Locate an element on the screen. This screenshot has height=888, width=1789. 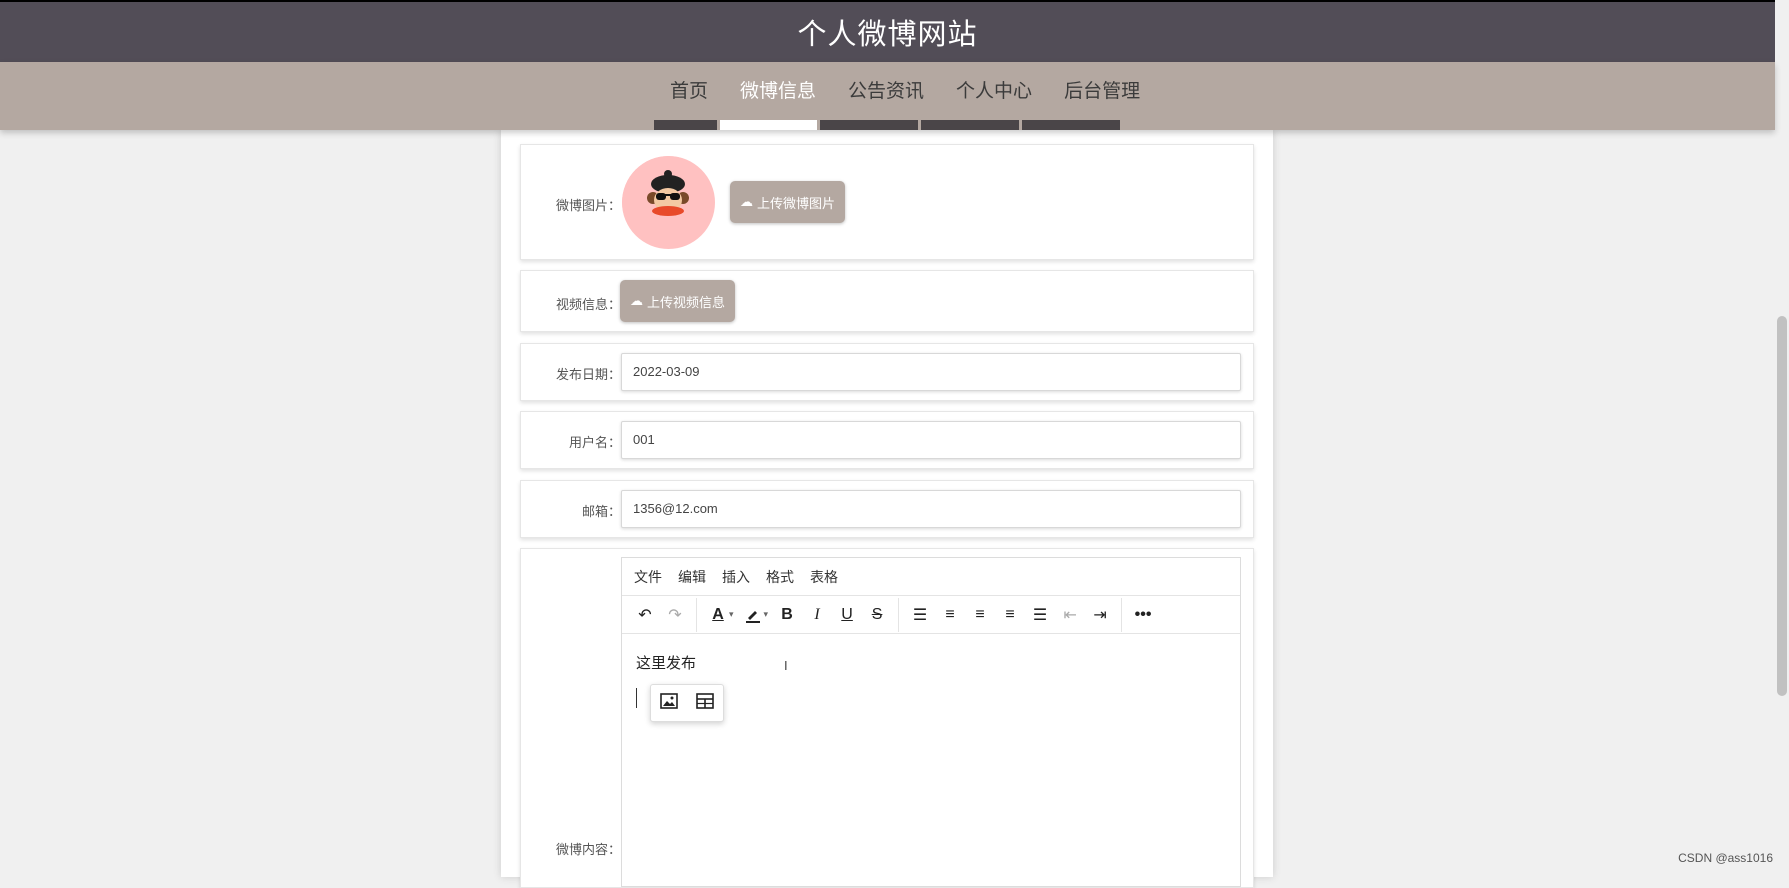
menu-table: 表格 is located at coordinates (824, 577).